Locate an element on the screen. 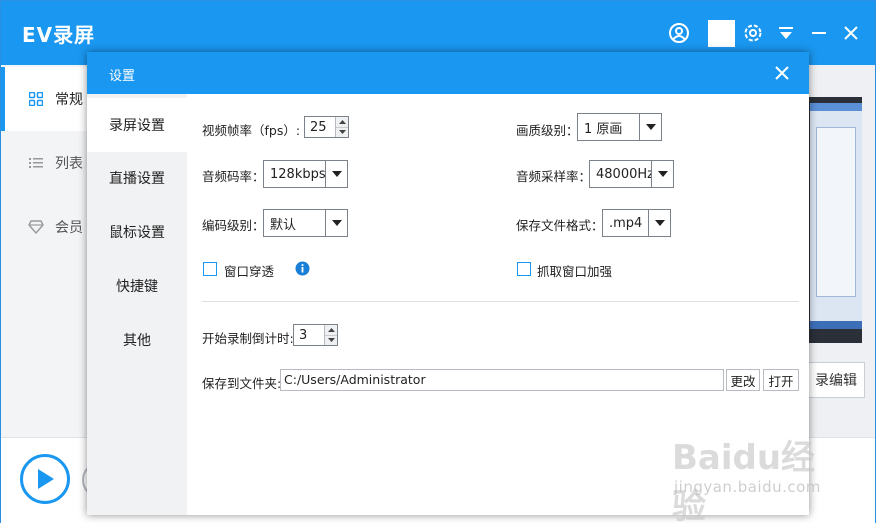 The height and width of the screenshot is (523, 876). file-format-select: .mp4 is located at coordinates (636, 223).